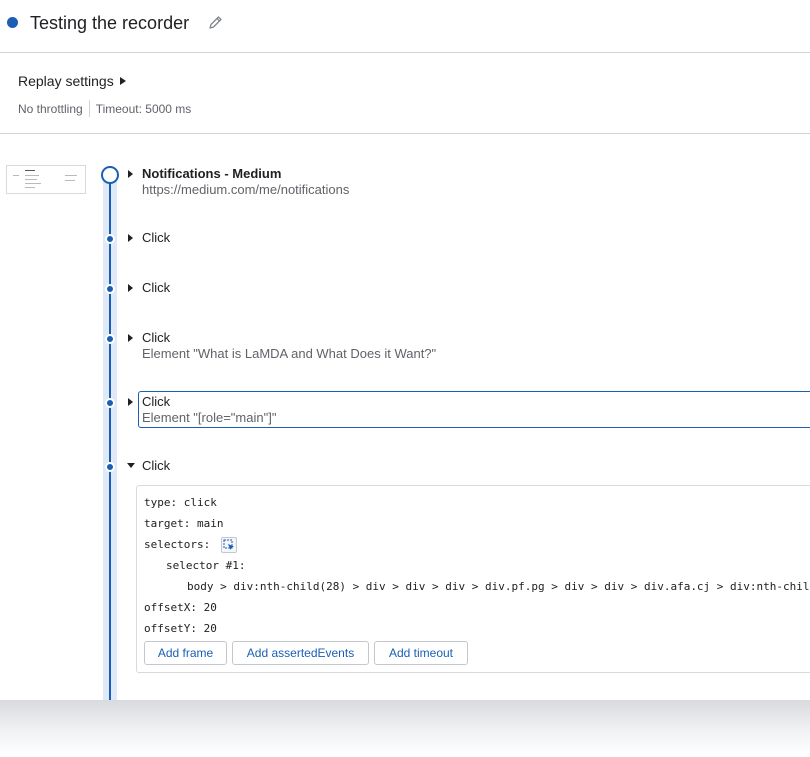 The image size is (810, 757). Describe the element at coordinates (110, 23) in the screenshot. I see `recording-title: Testing the recorder` at that location.